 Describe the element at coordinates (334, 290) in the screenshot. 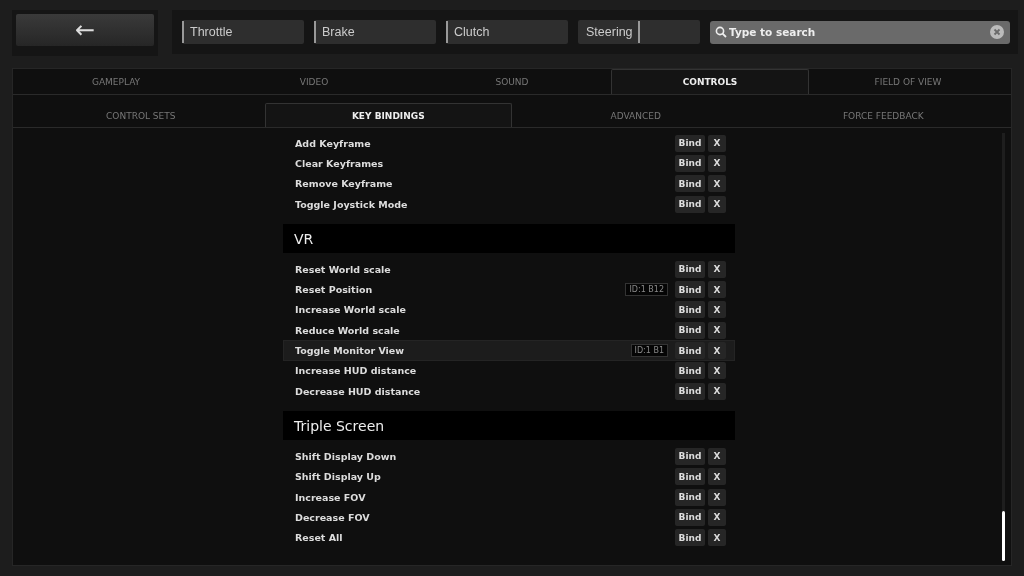

I see `action-label: Reset Position` at that location.